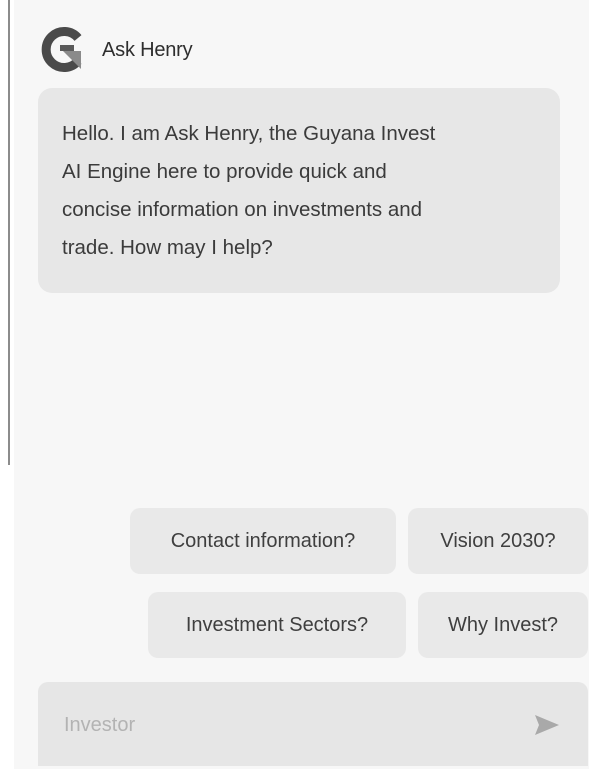 The image size is (589, 769). I want to click on suggestion-why-invest: Why Invest?, so click(503, 625).